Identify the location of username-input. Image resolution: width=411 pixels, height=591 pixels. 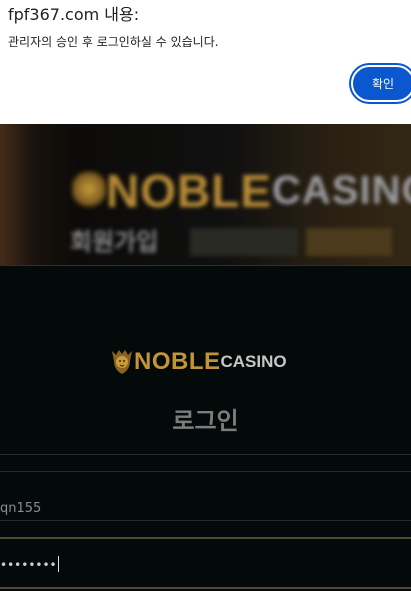
(205, 508).